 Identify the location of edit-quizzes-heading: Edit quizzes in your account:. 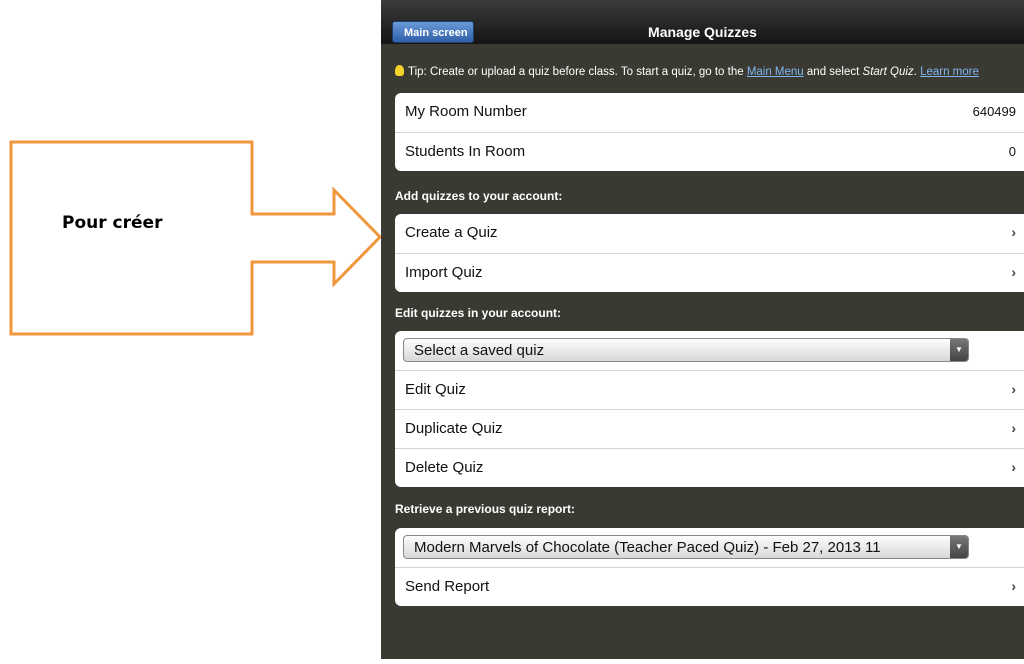
(478, 313).